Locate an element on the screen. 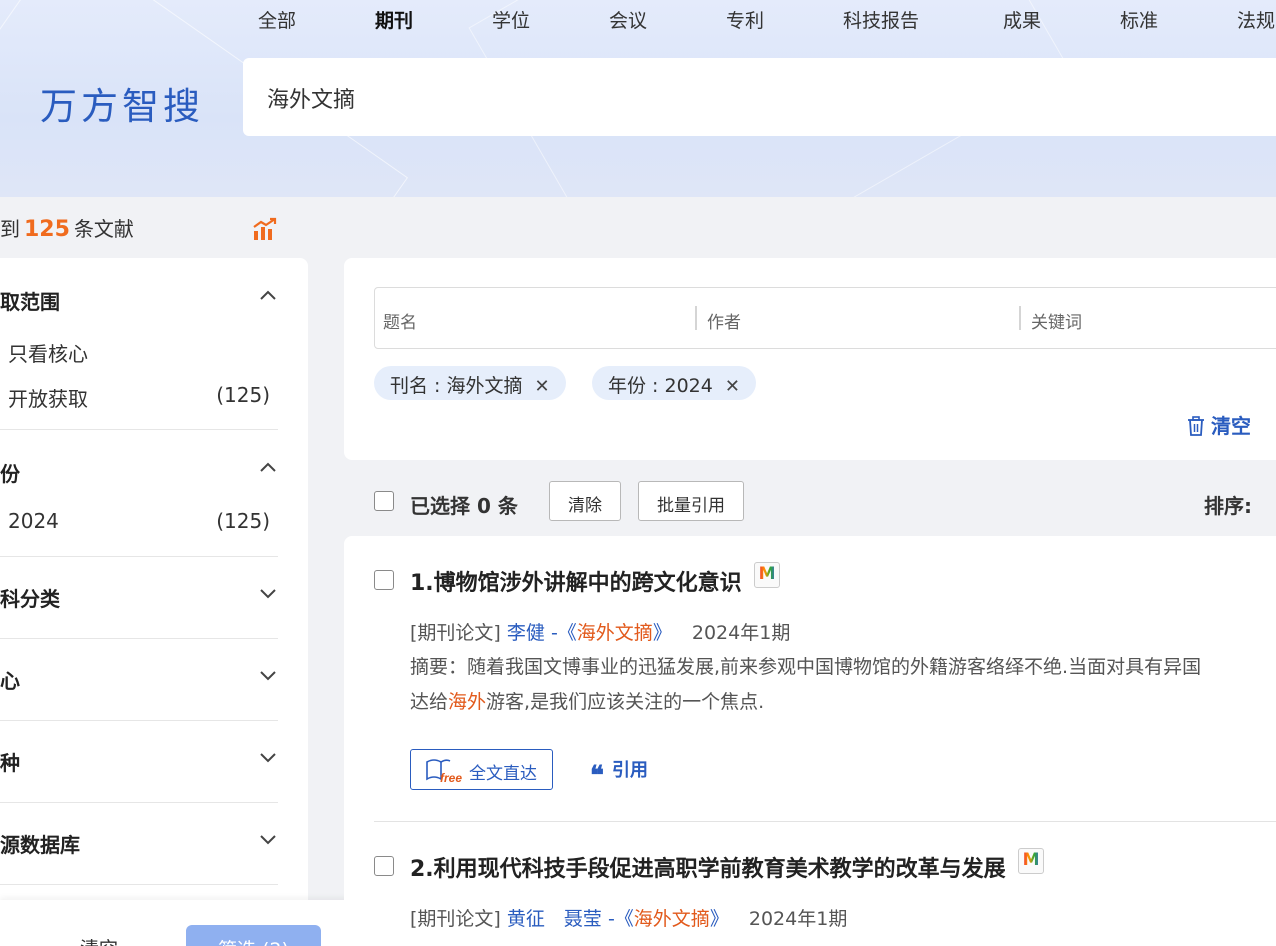 This screenshot has width=1276, height=946. batch-cite-button: 批量引用 is located at coordinates (691, 501).